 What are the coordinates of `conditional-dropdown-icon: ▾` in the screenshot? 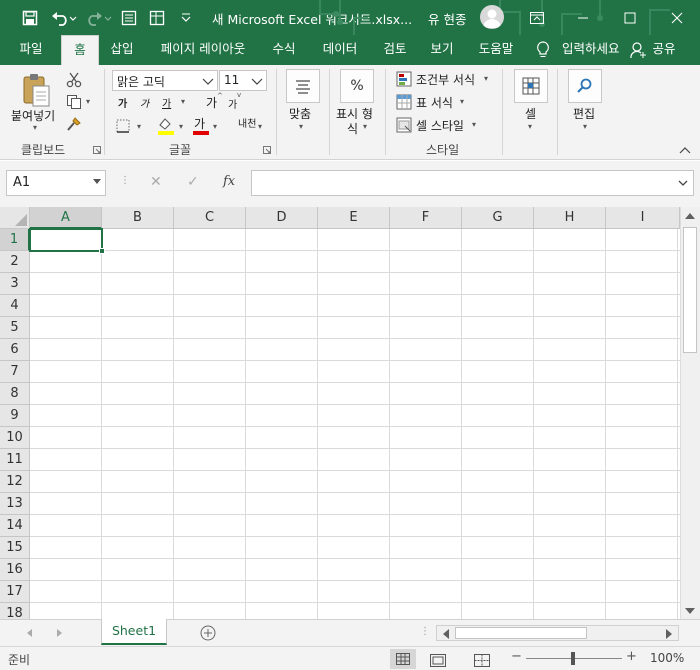 It's located at (486, 78).